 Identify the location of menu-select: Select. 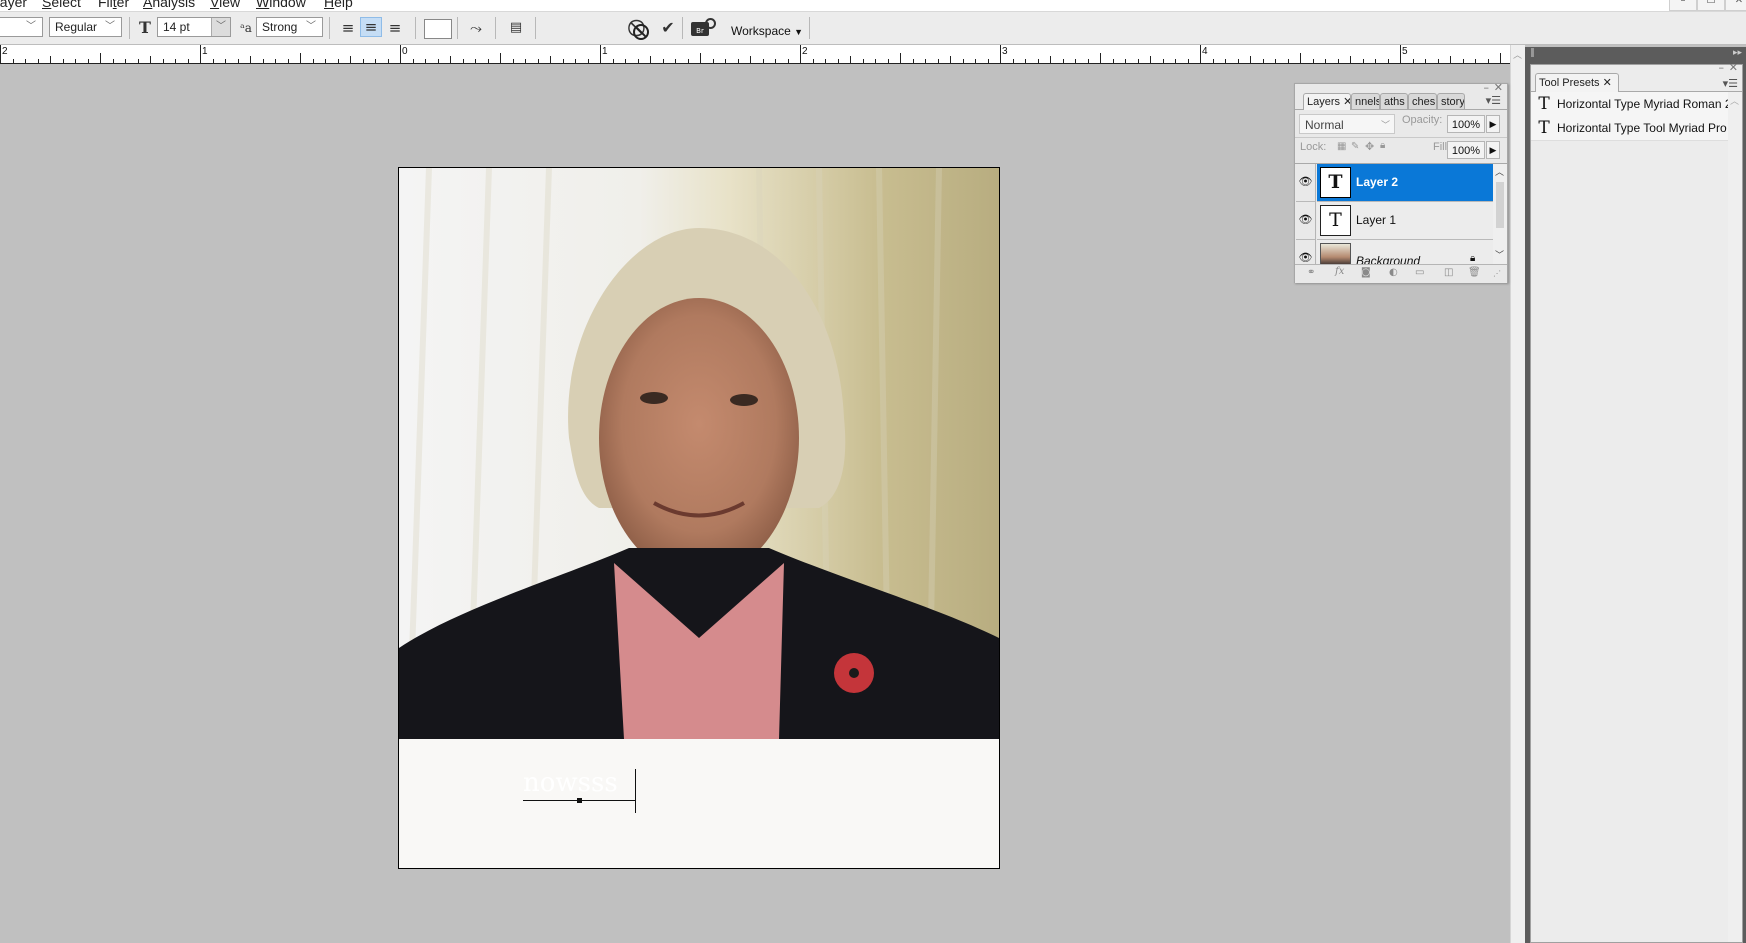
(61, 5).